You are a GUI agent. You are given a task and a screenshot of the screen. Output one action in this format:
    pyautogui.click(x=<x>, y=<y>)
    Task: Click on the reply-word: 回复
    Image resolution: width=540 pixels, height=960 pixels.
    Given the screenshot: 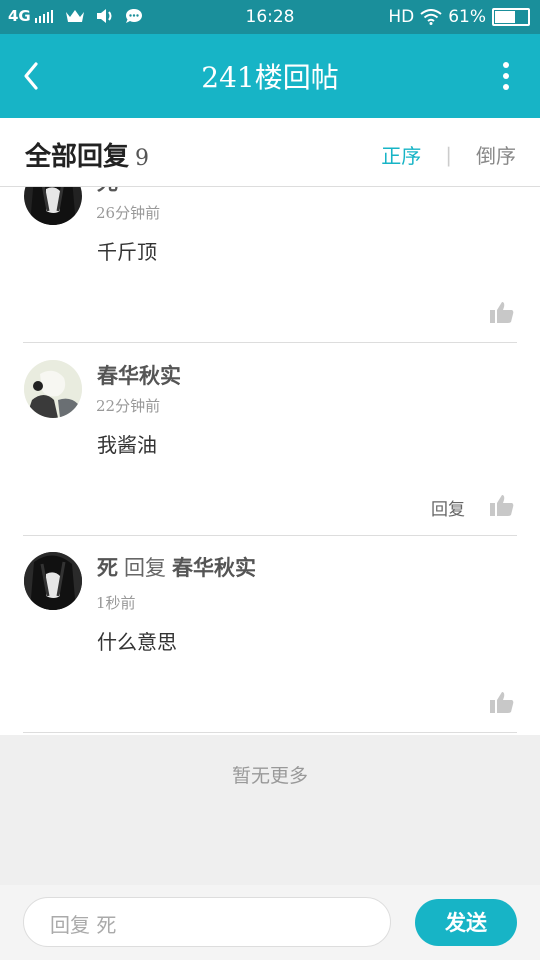 What is the action you would take?
    pyautogui.click(x=145, y=568)
    